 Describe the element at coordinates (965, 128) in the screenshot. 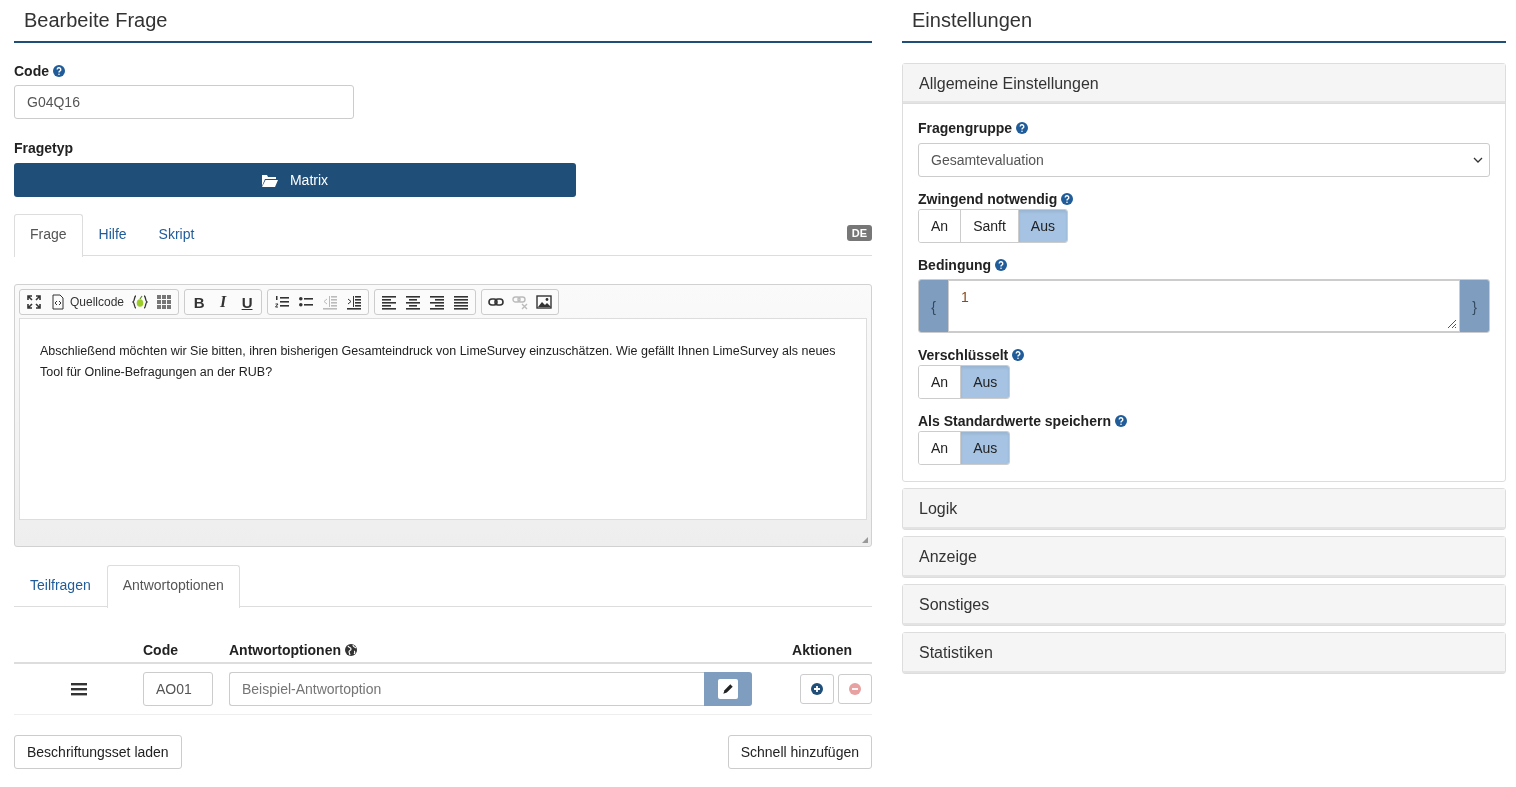

I see `field-label: Fragengruppe` at that location.